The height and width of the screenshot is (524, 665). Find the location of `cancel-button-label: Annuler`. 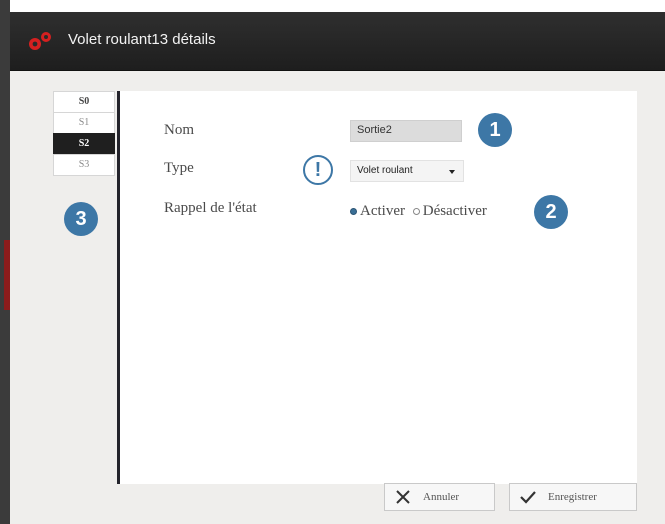

cancel-button-label: Annuler is located at coordinates (441, 497).